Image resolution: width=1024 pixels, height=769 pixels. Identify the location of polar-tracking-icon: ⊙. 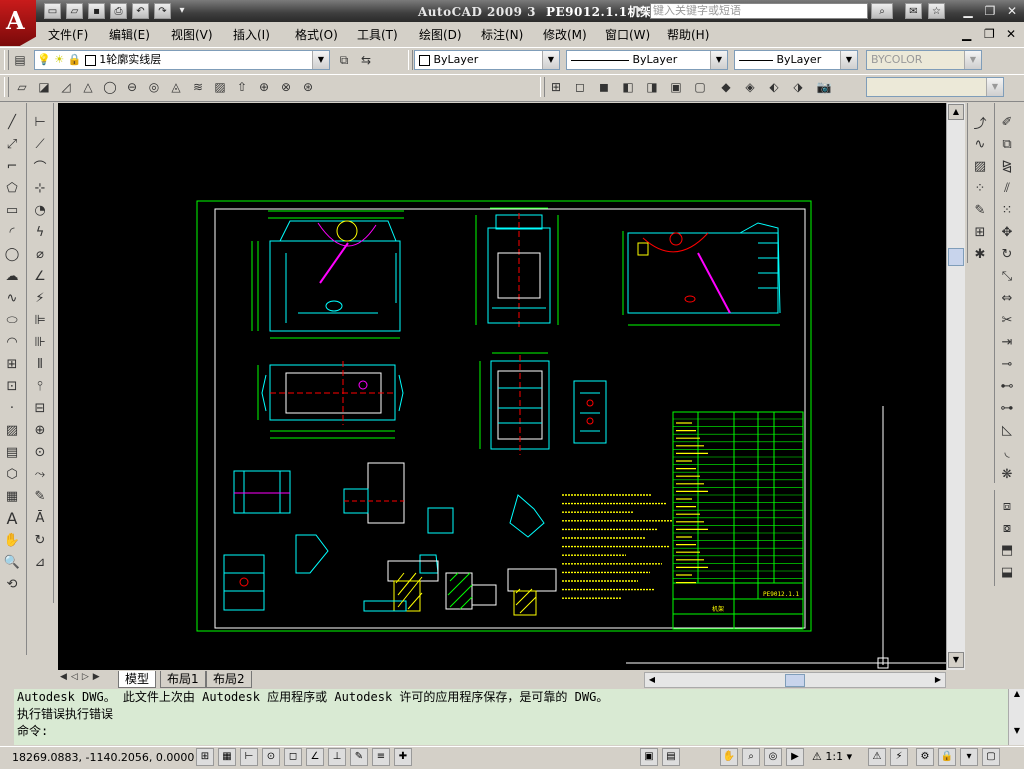
(271, 757).